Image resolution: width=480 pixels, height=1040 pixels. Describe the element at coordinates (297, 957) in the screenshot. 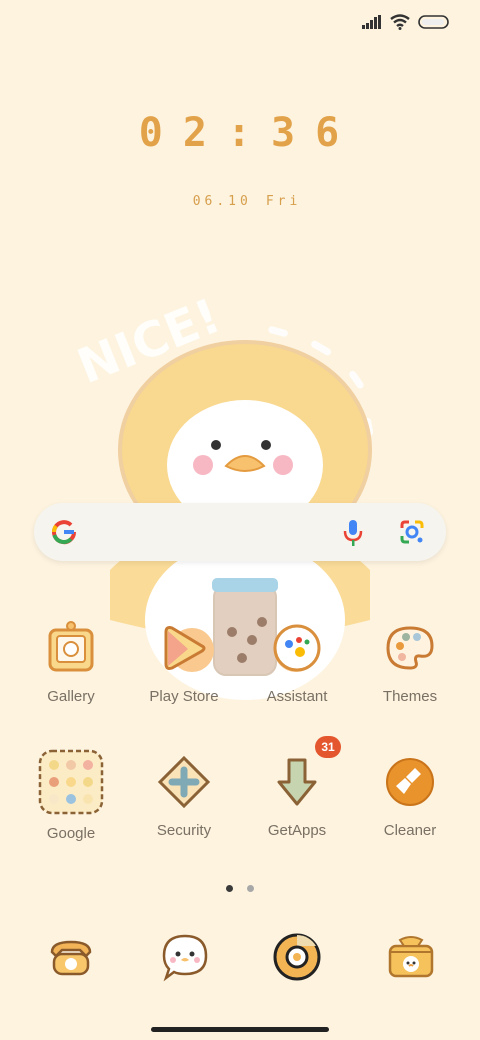

I see `chrome-icon` at that location.